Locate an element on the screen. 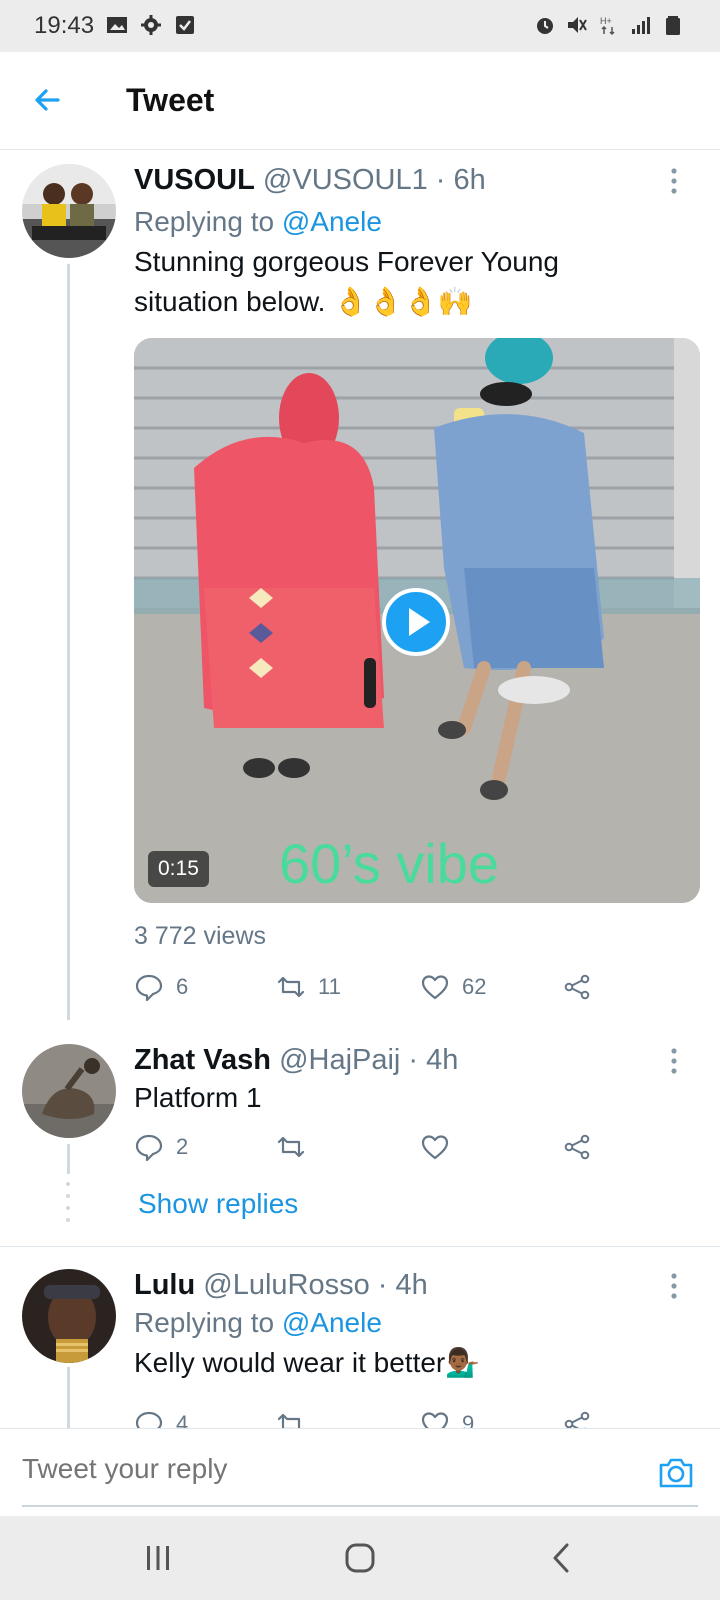  system-nav-bar is located at coordinates (360, 1558).